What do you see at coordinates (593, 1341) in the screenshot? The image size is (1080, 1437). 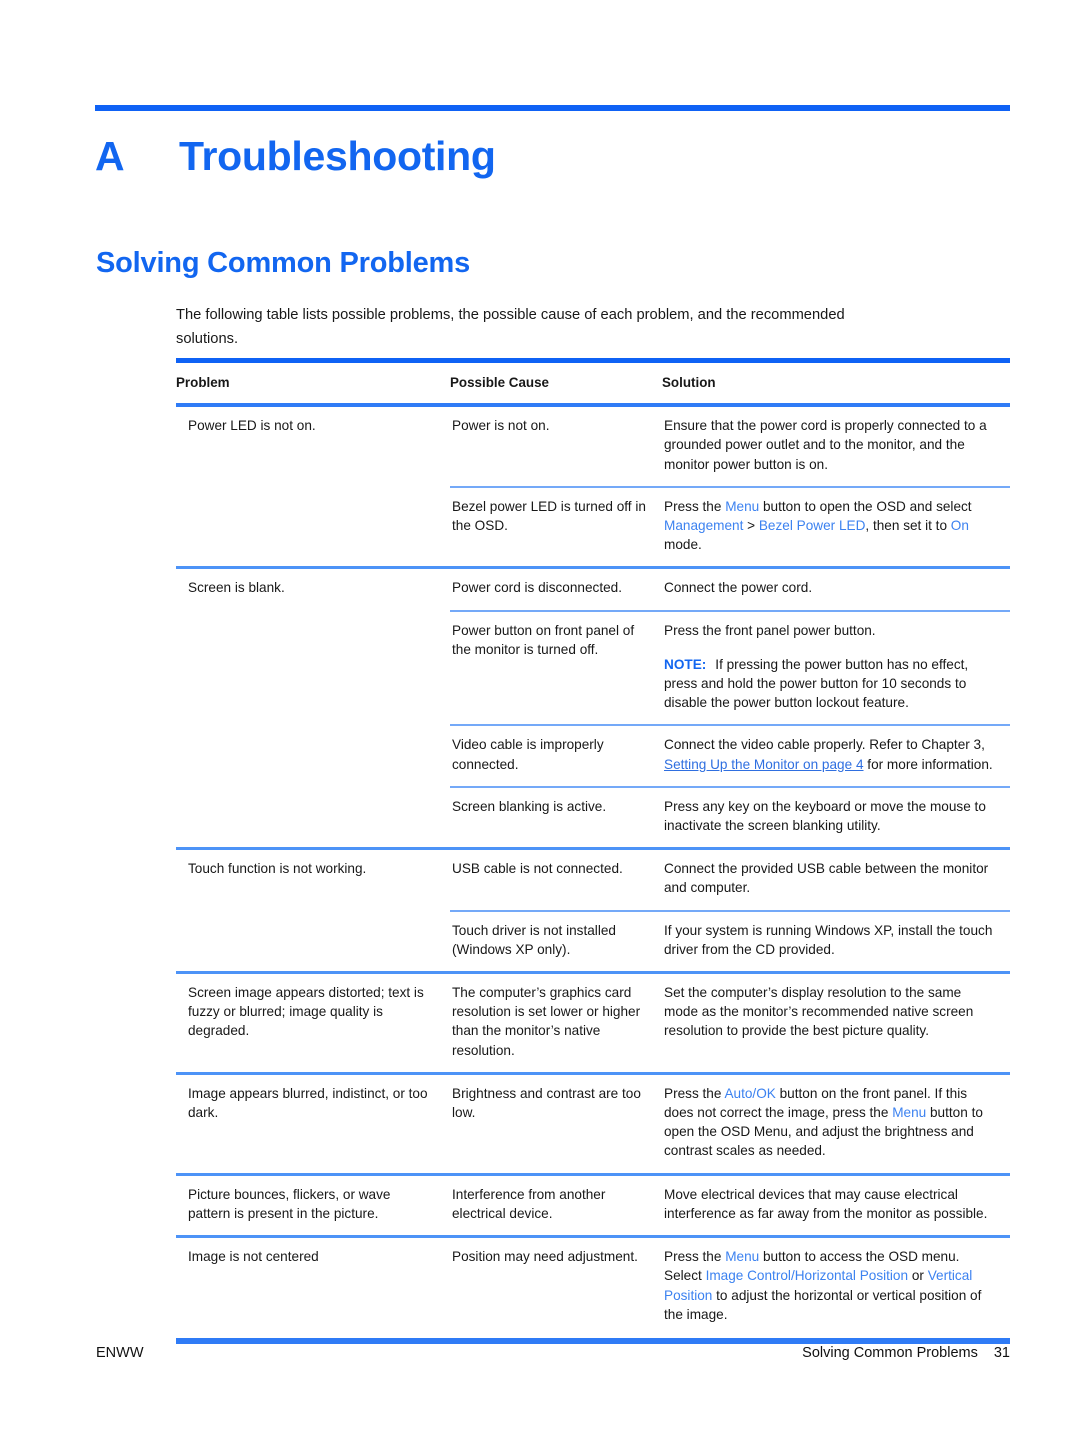 I see `table-bottom-rule` at bounding box center [593, 1341].